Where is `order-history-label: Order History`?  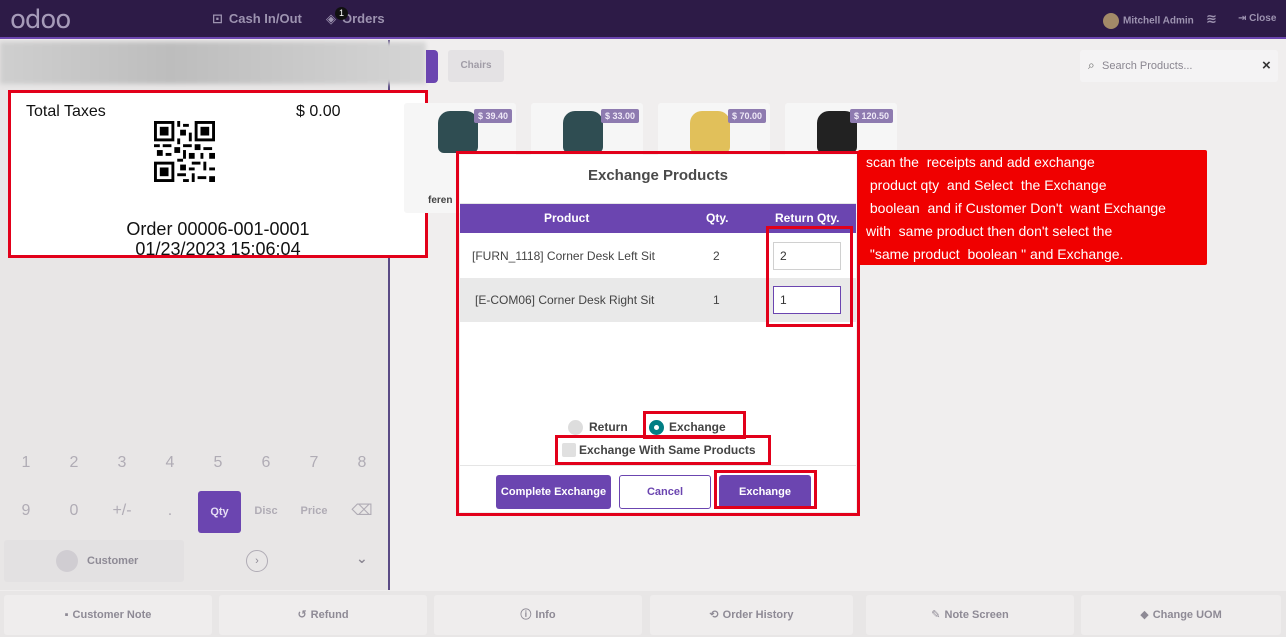
order-history-label: Order History is located at coordinates (758, 615).